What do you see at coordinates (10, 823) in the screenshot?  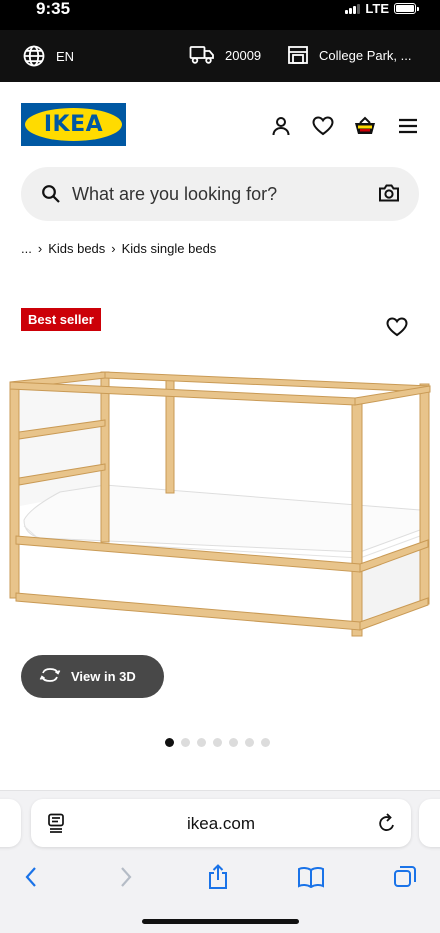 I see `previous-tab-preview` at bounding box center [10, 823].